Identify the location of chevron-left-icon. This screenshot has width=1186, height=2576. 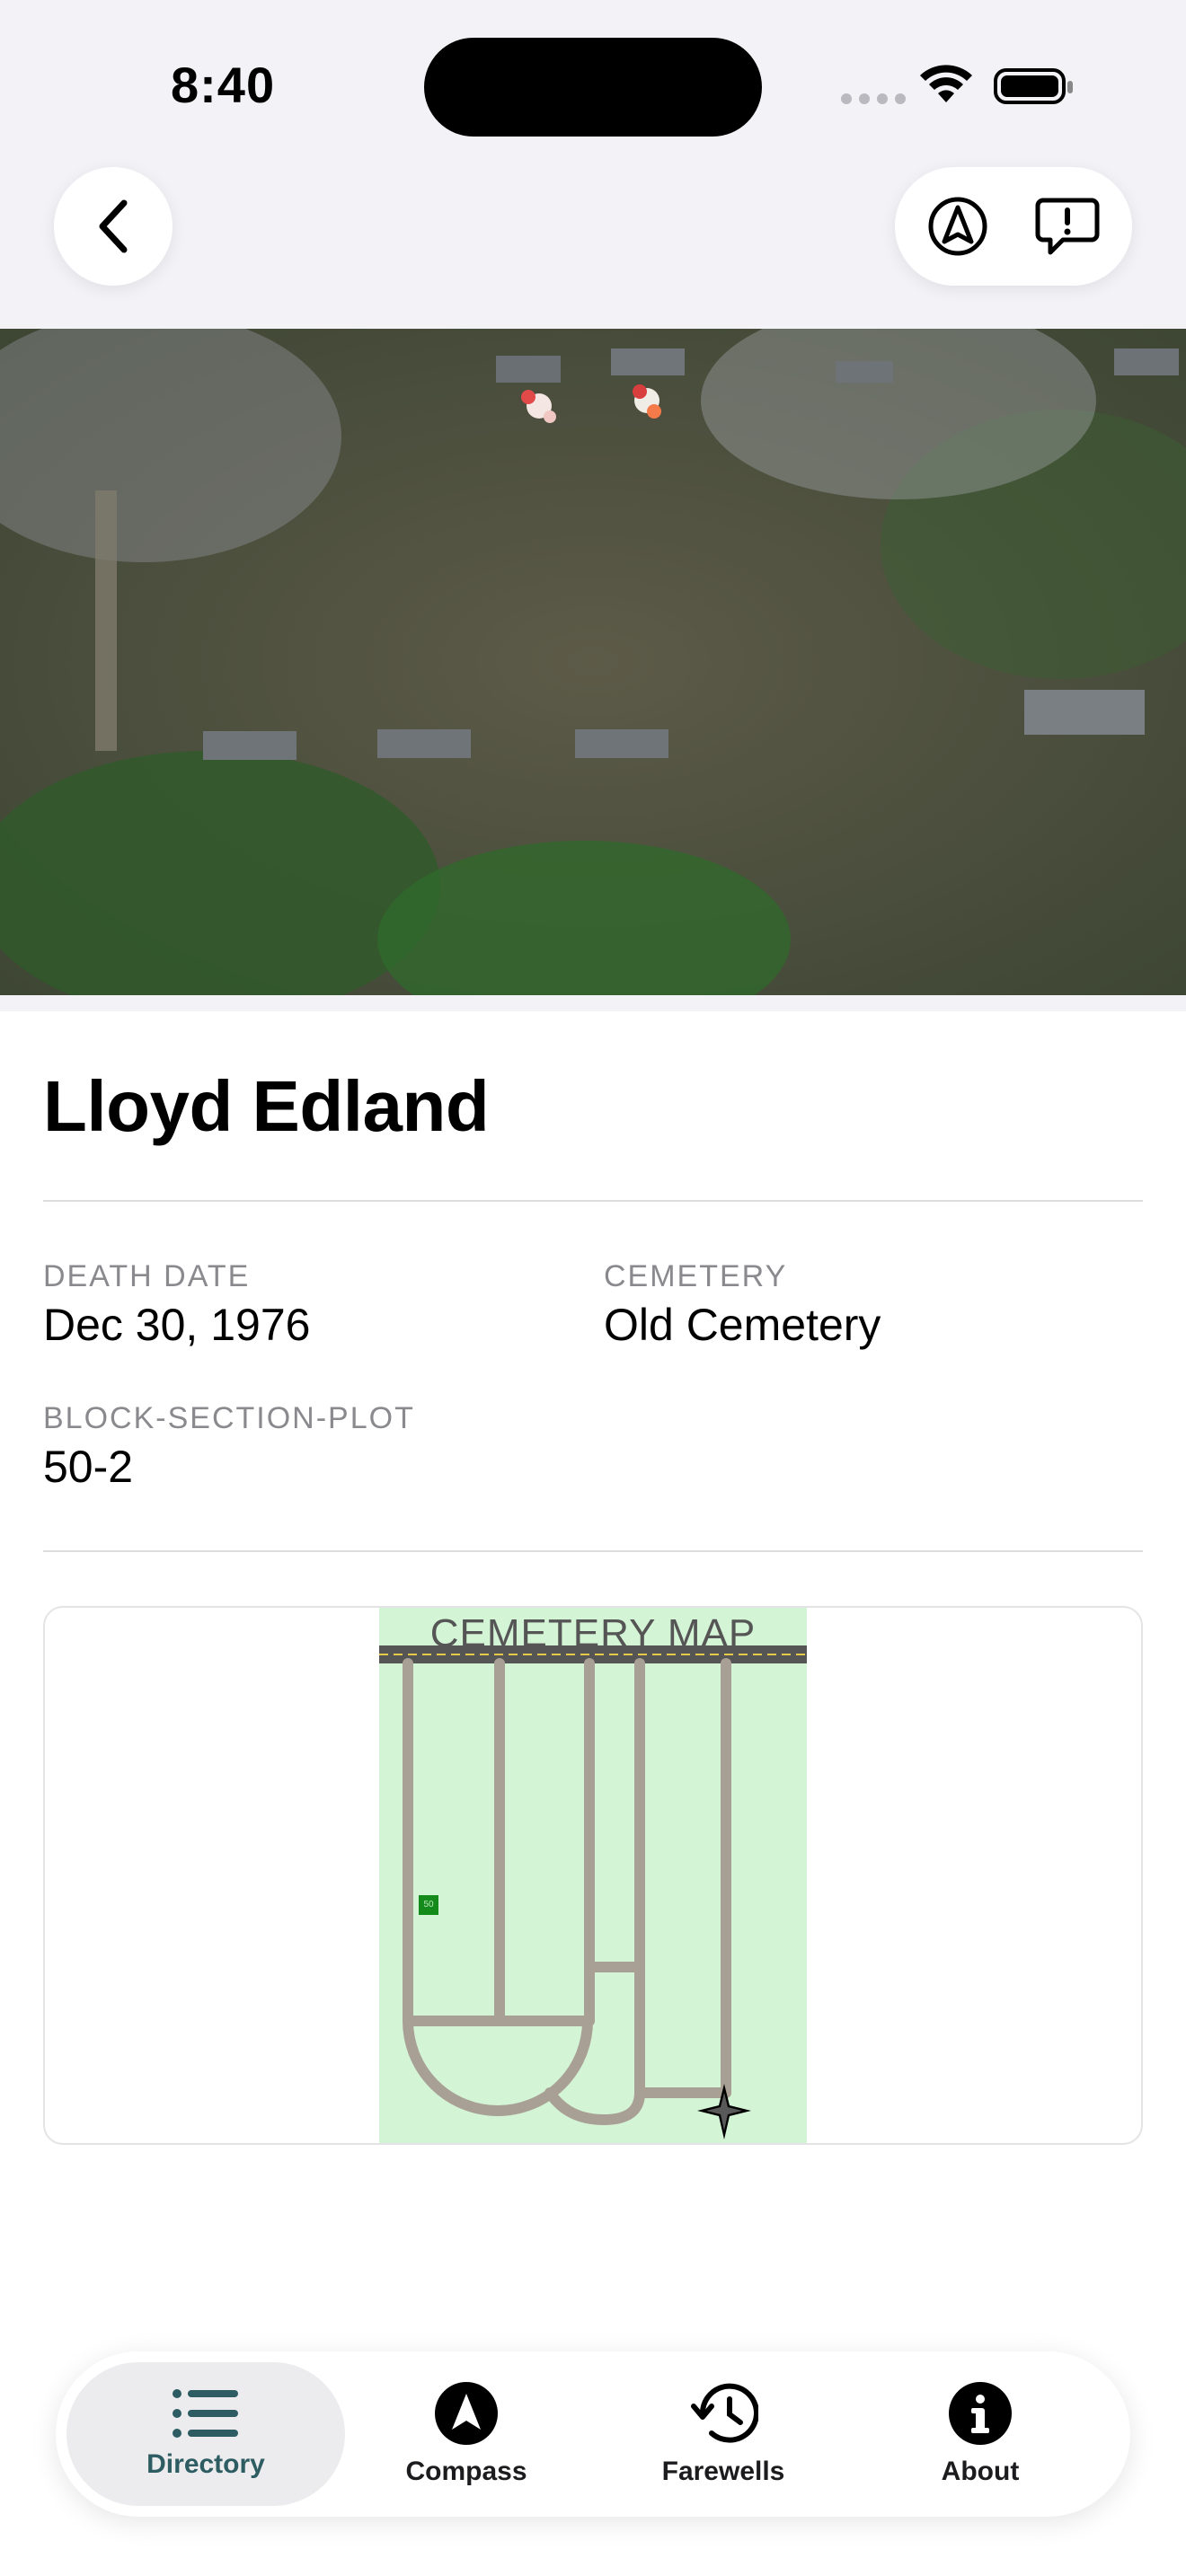
(113, 226).